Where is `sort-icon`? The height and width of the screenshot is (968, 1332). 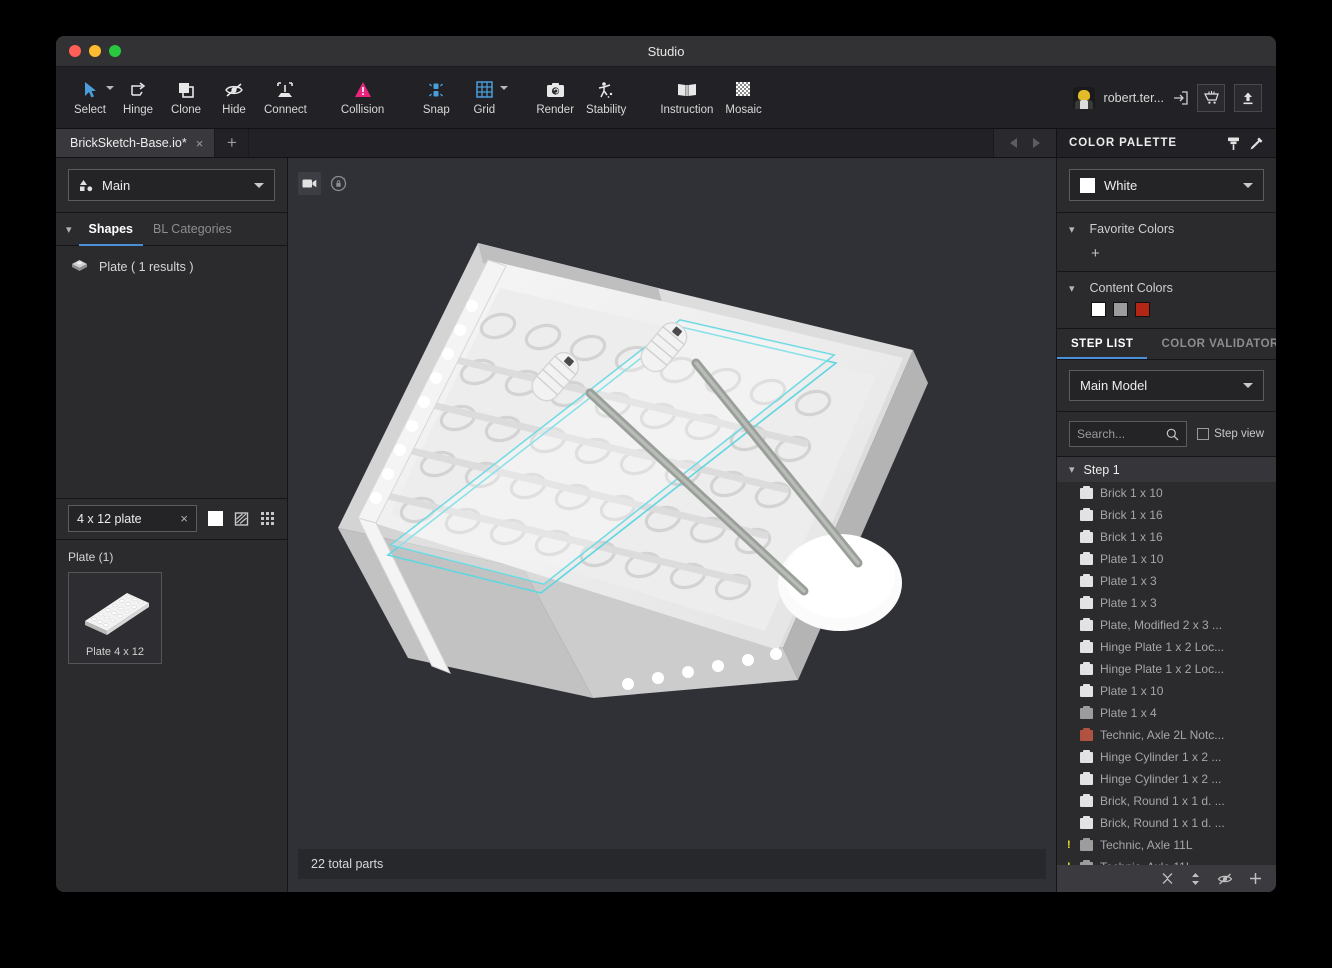
sort-icon is located at coordinates (1195, 879).